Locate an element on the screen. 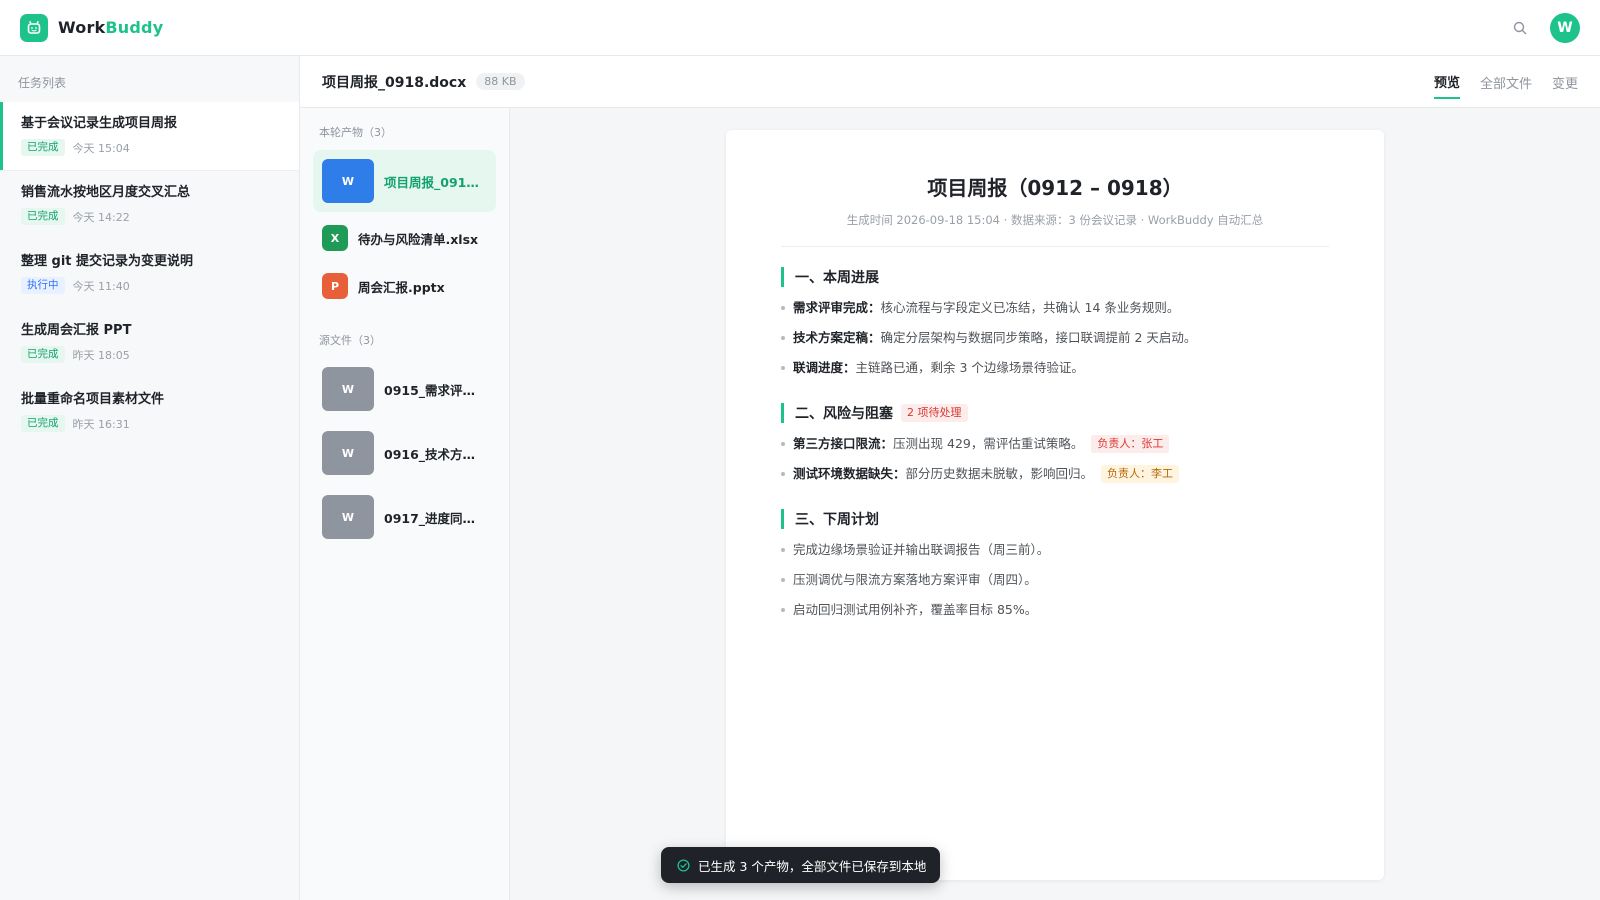 The image size is (1600, 900). toast-text: 已生成 3 个产物，全部文件已保存到本地 is located at coordinates (812, 866).